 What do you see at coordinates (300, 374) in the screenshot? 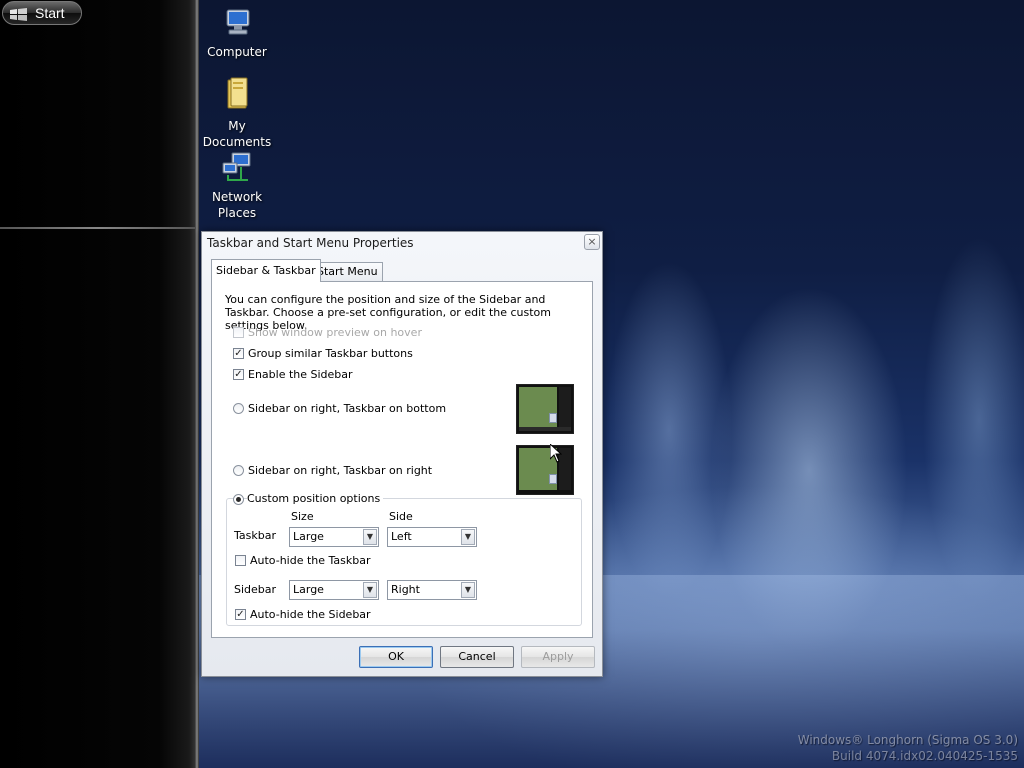
I see `enable-sidebar-label: Enable the Sidebar` at bounding box center [300, 374].